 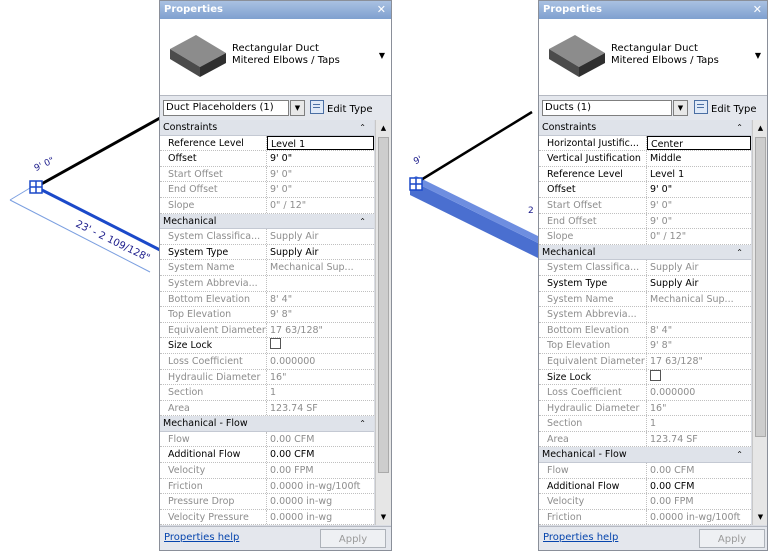 What do you see at coordinates (668, 237) in the screenshot?
I see `property-value: 0" / 12"` at bounding box center [668, 237].